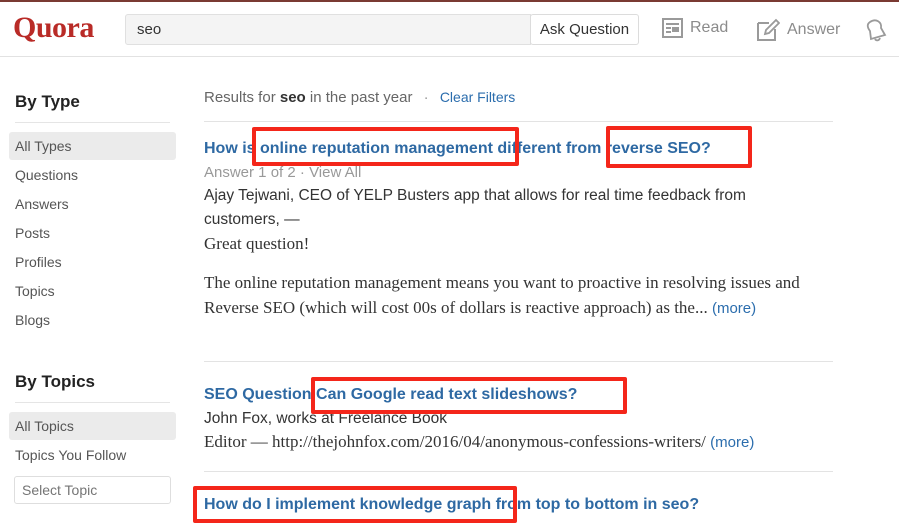 This screenshot has width=899, height=529. I want to click on filter-blogs: Blogs, so click(92, 320).